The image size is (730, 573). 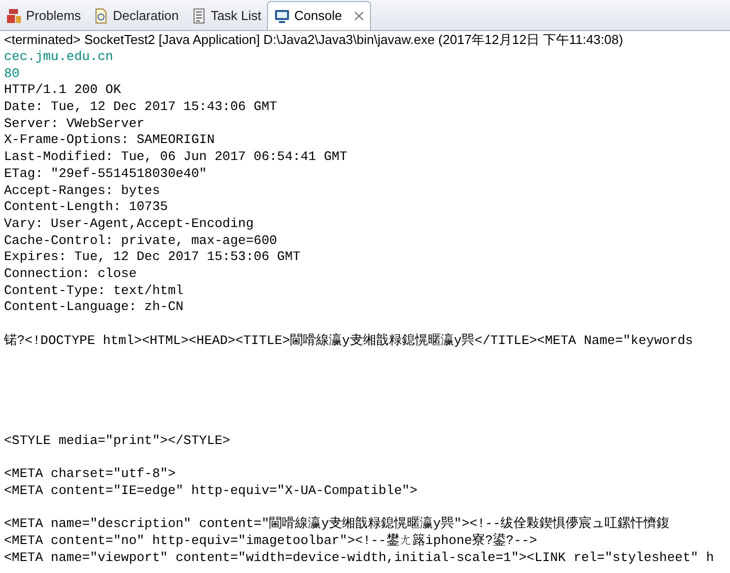 I want to click on console-line: X-Frame-Options: SAMEORIGIN, so click(x=109, y=141).